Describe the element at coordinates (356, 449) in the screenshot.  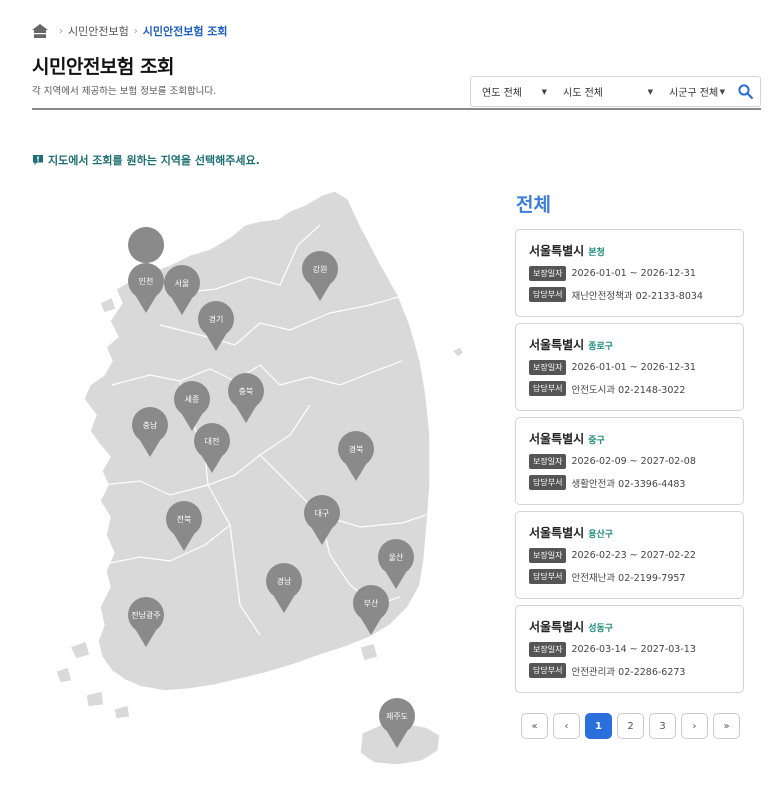
I see `map-pin-label: 경북` at that location.